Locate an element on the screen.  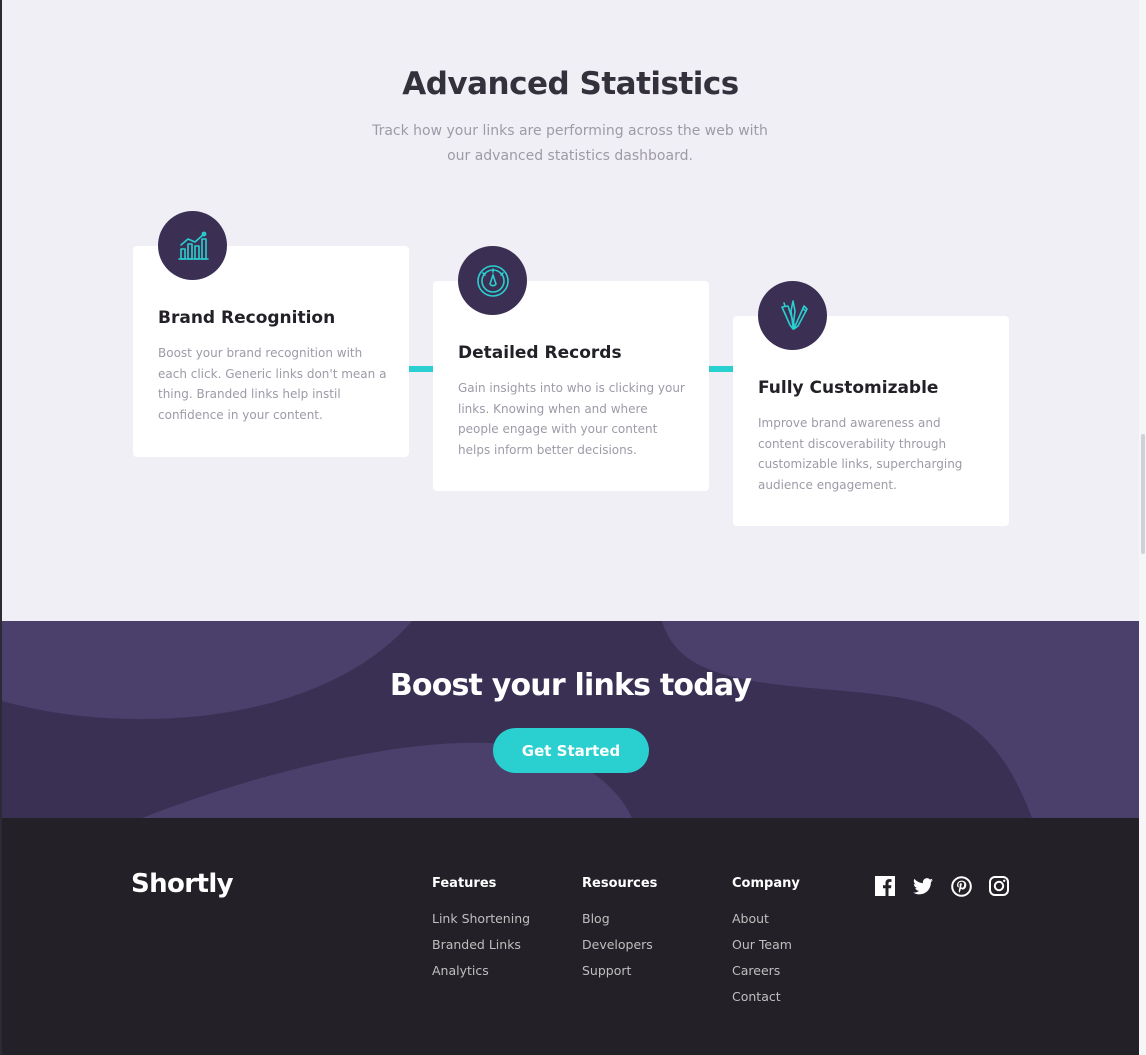
footer-link: Link Shortening is located at coordinates (481, 924).